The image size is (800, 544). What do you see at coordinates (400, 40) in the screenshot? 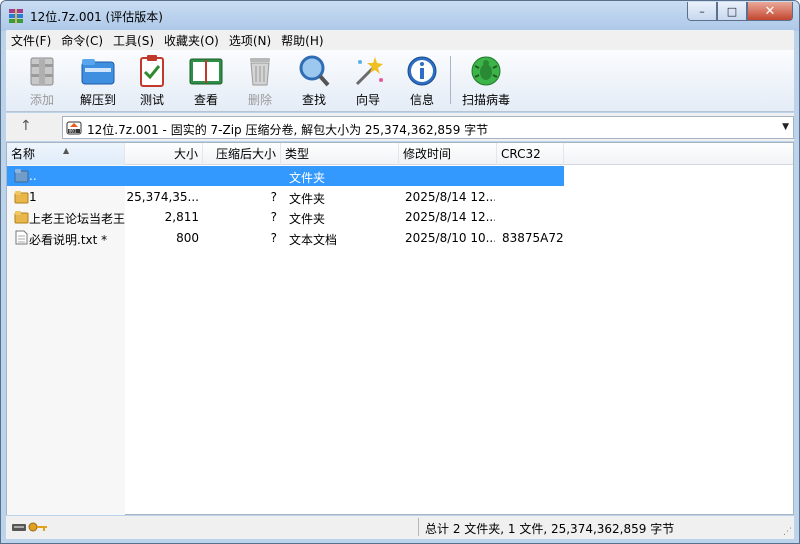
I see `menu-bar: 文件(F) 命令(C) 工具(S) 收藏夹(O) 选项(N) 帮助(H)` at bounding box center [400, 40].